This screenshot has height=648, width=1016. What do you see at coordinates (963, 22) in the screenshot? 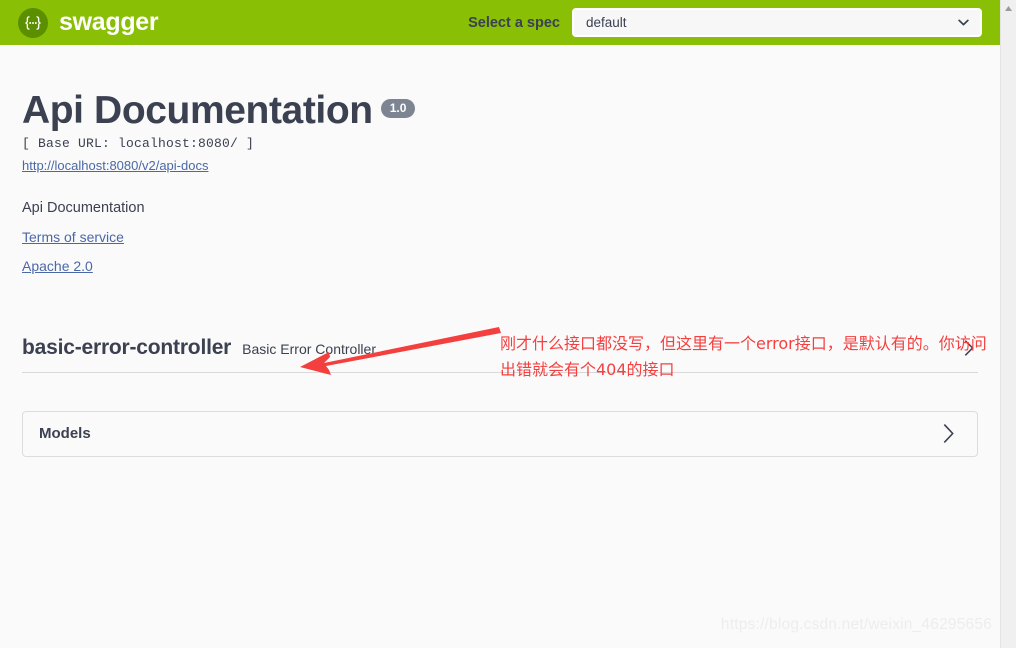
I see `chevron-down-icon` at bounding box center [963, 22].